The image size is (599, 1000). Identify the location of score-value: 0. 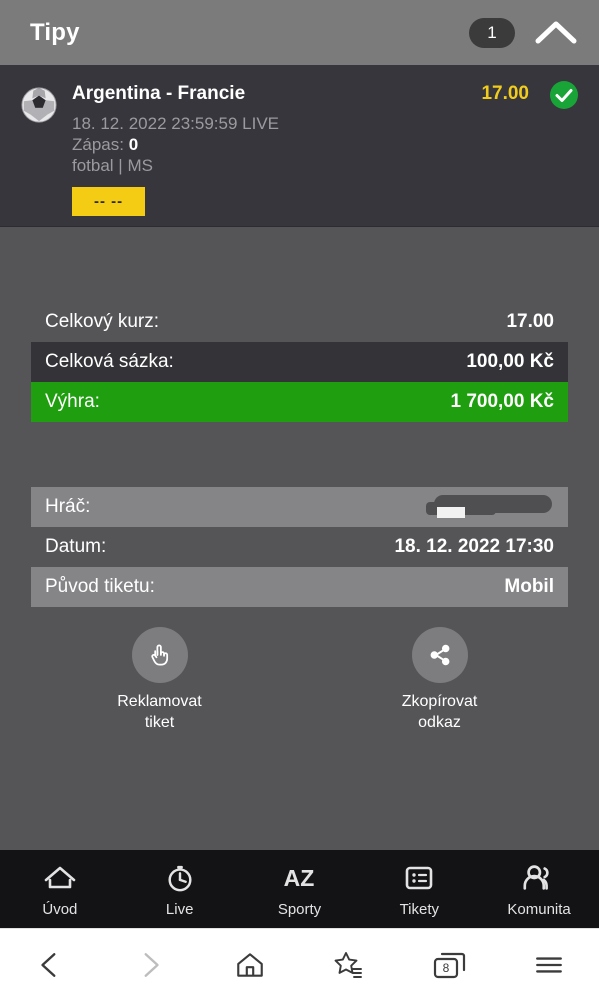
(133, 144).